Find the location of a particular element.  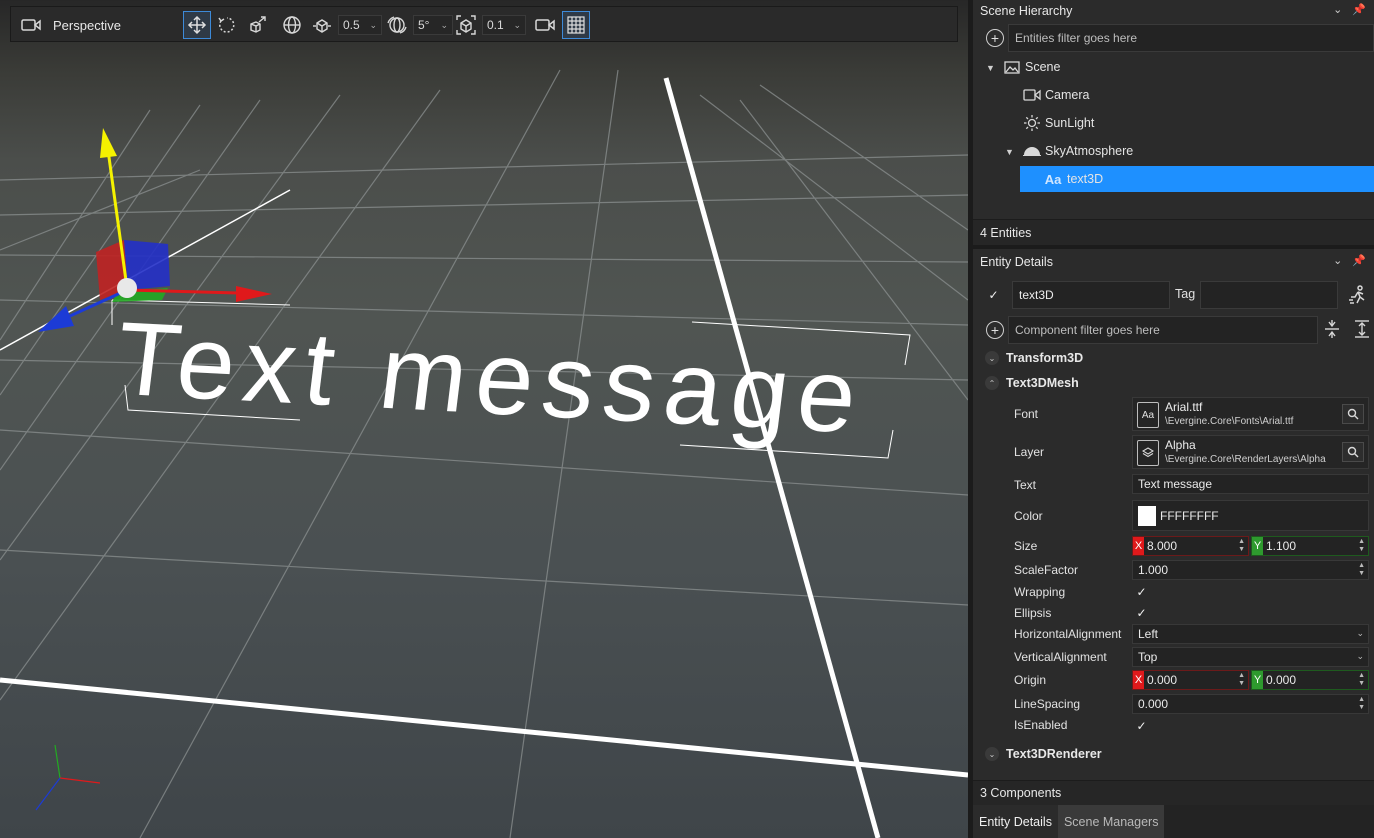

origin-label: Origin is located at coordinates (1030, 680).